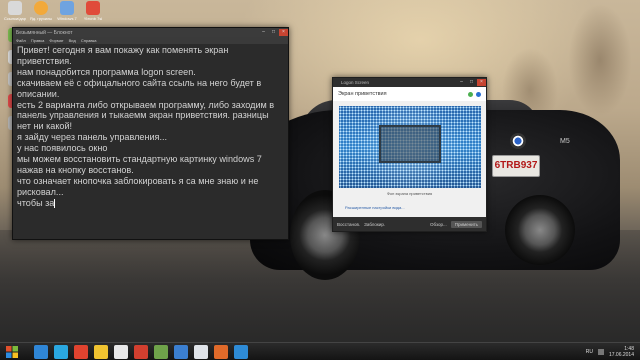 This screenshot has height=360, width=640. What do you see at coordinates (355, 82) in the screenshot?
I see `logon-title: Logon Screen` at bounding box center [355, 82].